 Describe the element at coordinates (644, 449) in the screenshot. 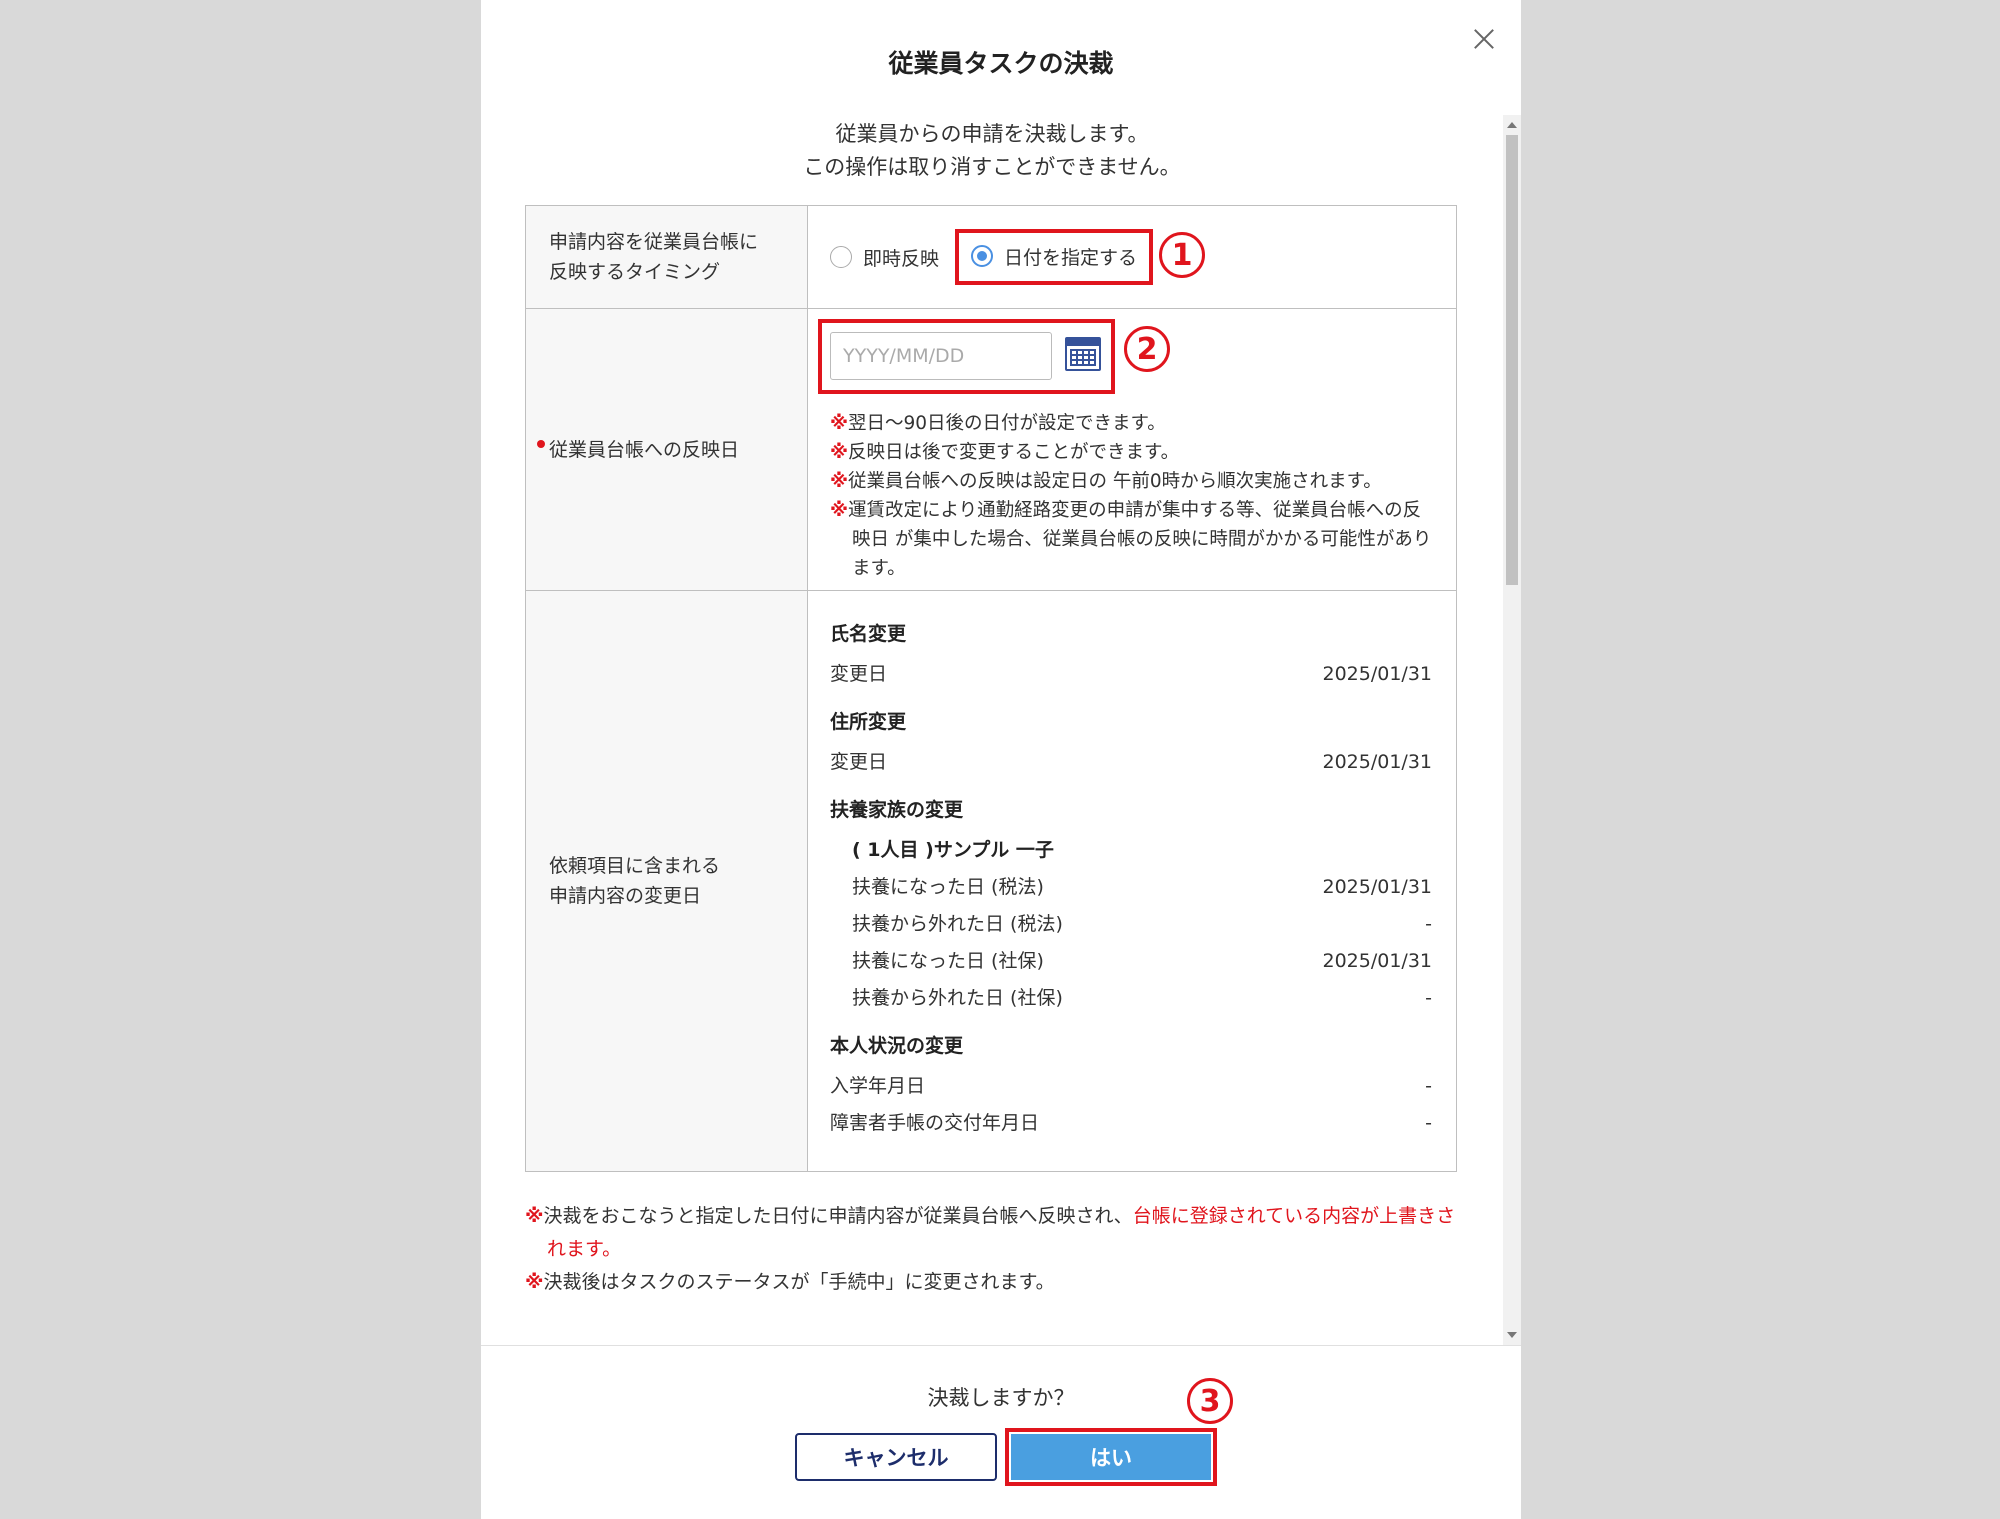

I see `reflect-date-label: 従業員台帳への反映日` at that location.